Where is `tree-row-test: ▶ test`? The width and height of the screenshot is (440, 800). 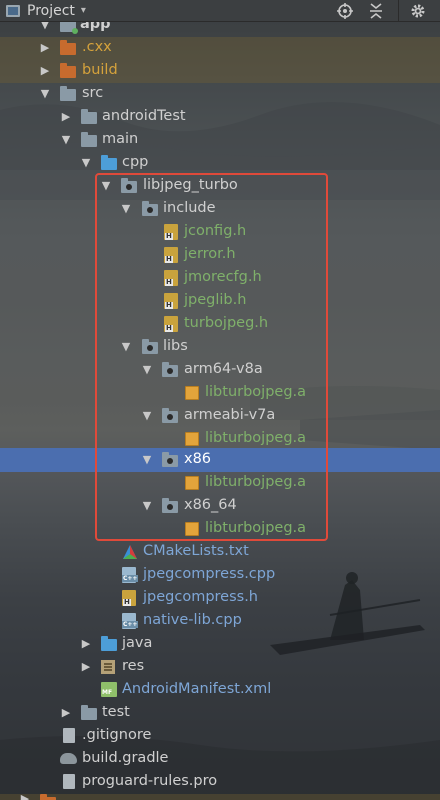 tree-row-test: ▶ test is located at coordinates (220, 713).